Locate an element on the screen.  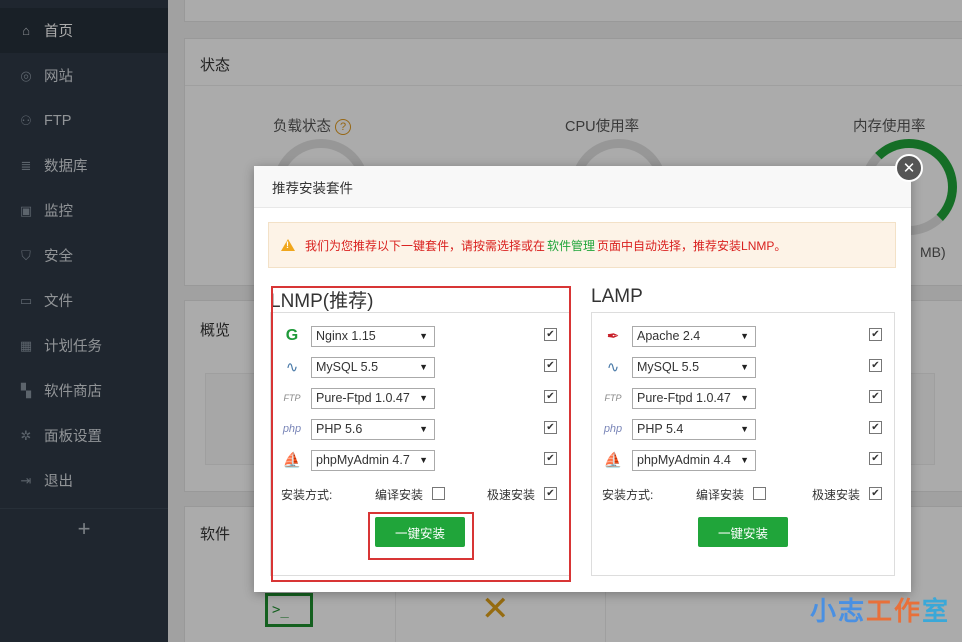
lamp-version-select: Apache 2.4 ▼ is located at coordinates (694, 336).